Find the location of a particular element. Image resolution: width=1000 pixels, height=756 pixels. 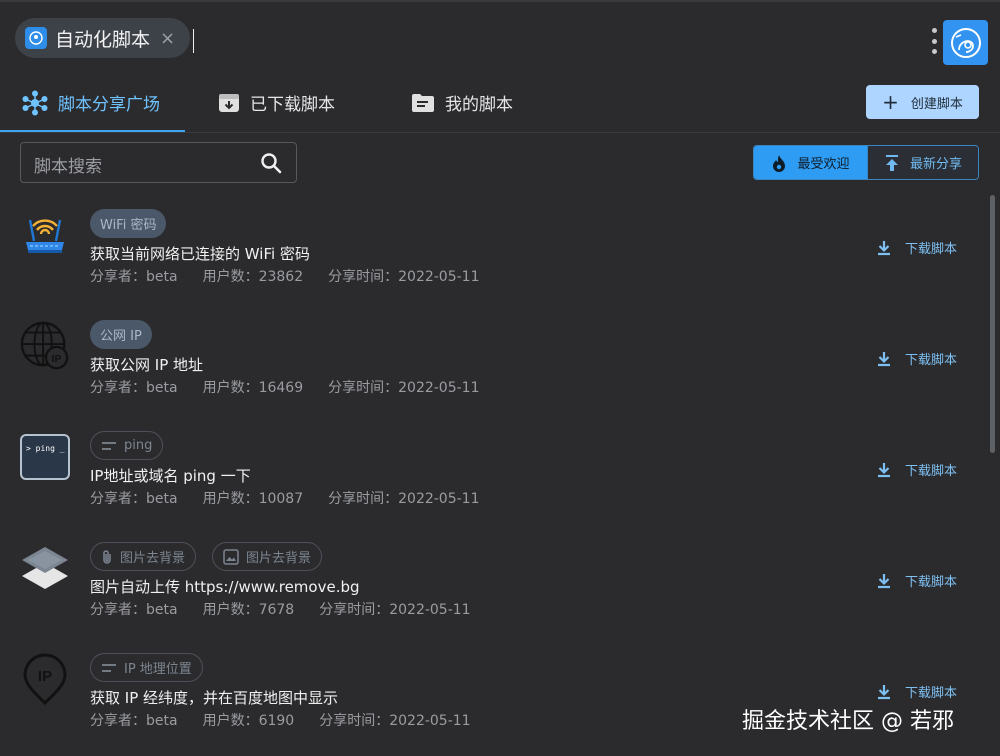

header: 自动化脚本 × is located at coordinates (500, 38).